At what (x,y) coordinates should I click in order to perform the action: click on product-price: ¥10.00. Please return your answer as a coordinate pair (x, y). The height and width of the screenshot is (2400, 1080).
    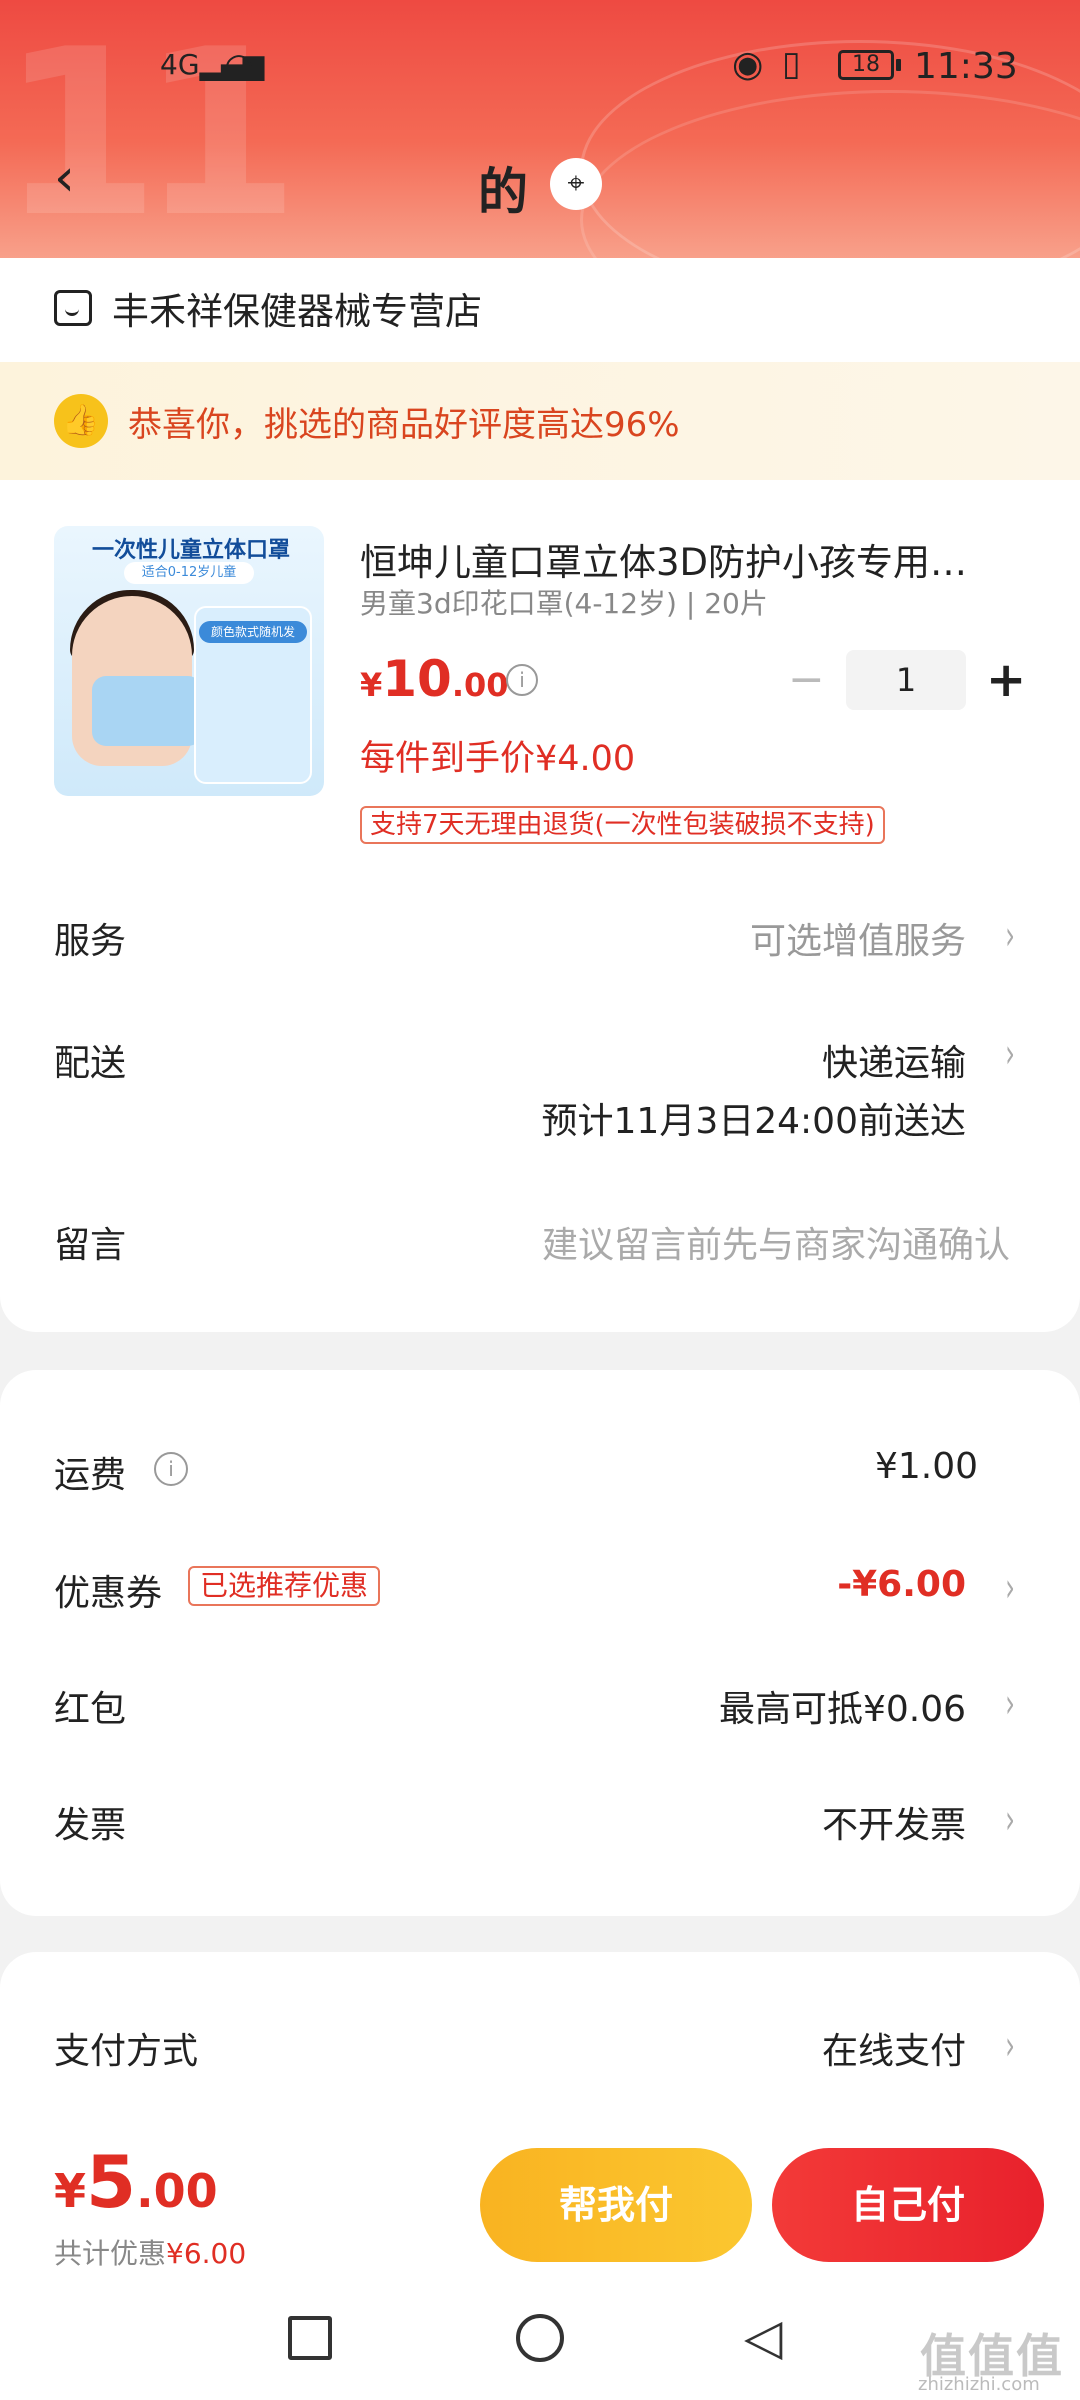
    Looking at the image, I should click on (434, 679).